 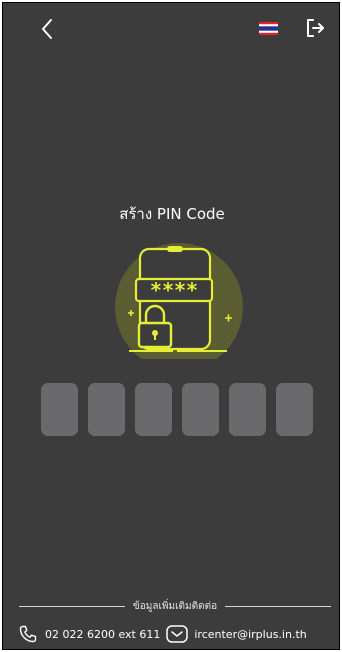 What do you see at coordinates (172, 214) in the screenshot?
I see `page-title: สร้าง PIN Code` at bounding box center [172, 214].